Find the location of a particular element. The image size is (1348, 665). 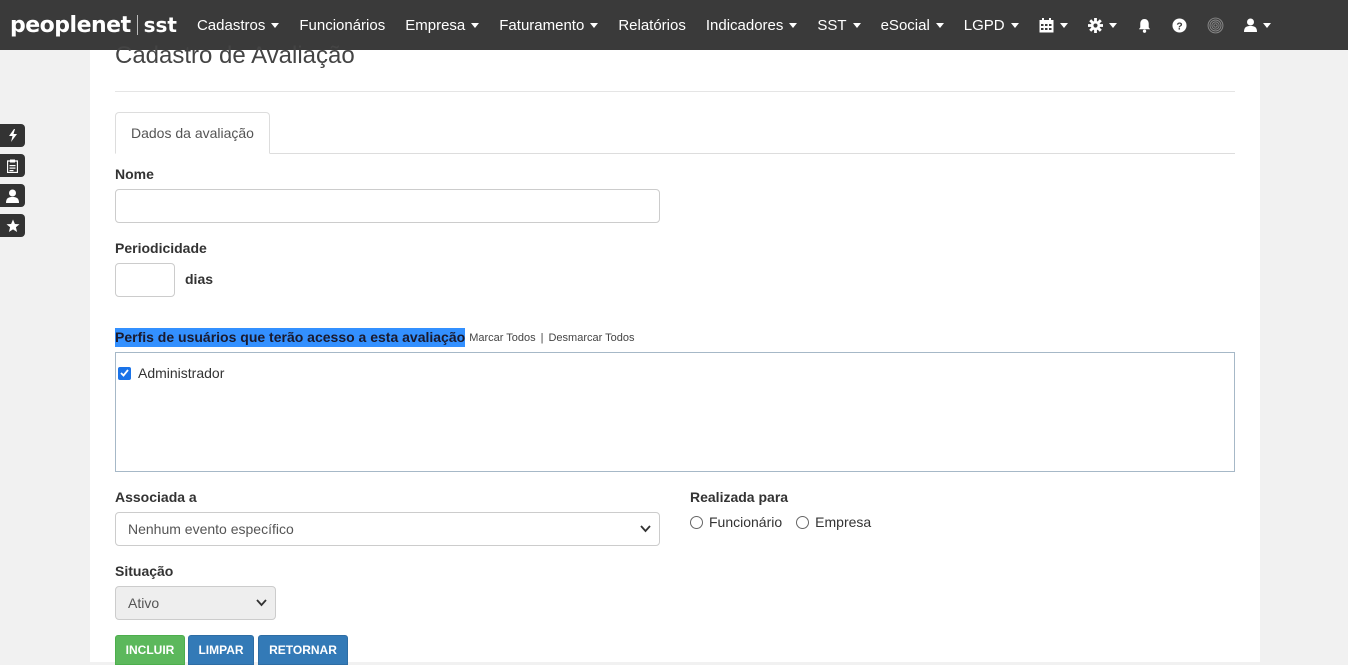

list-item: Administrador is located at coordinates (171, 373).